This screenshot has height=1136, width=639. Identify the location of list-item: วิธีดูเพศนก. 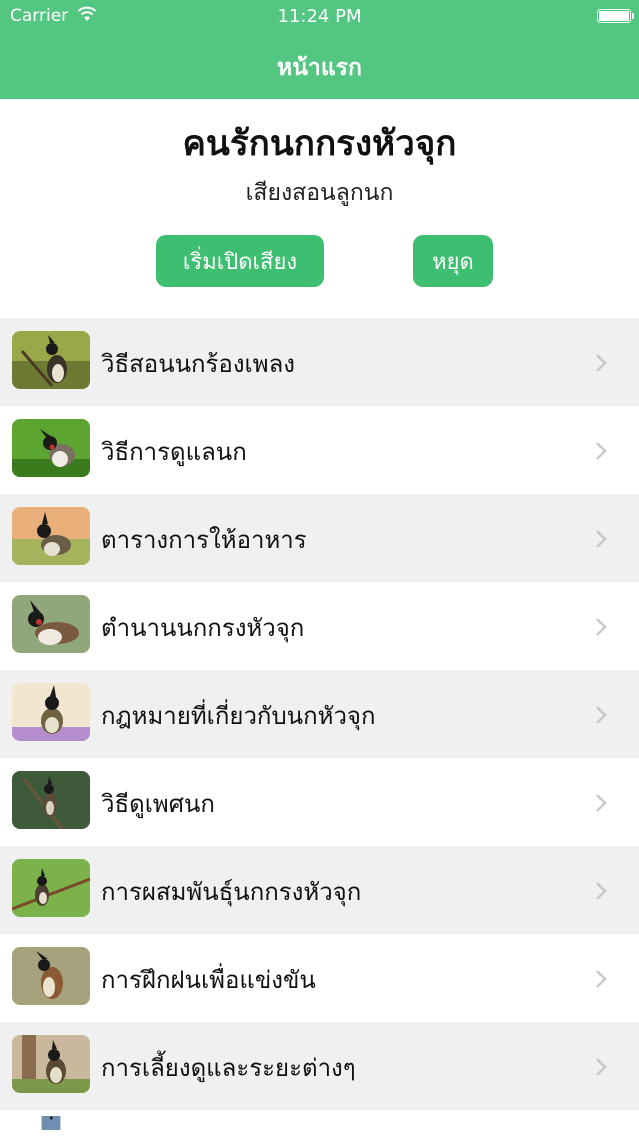
(319, 802).